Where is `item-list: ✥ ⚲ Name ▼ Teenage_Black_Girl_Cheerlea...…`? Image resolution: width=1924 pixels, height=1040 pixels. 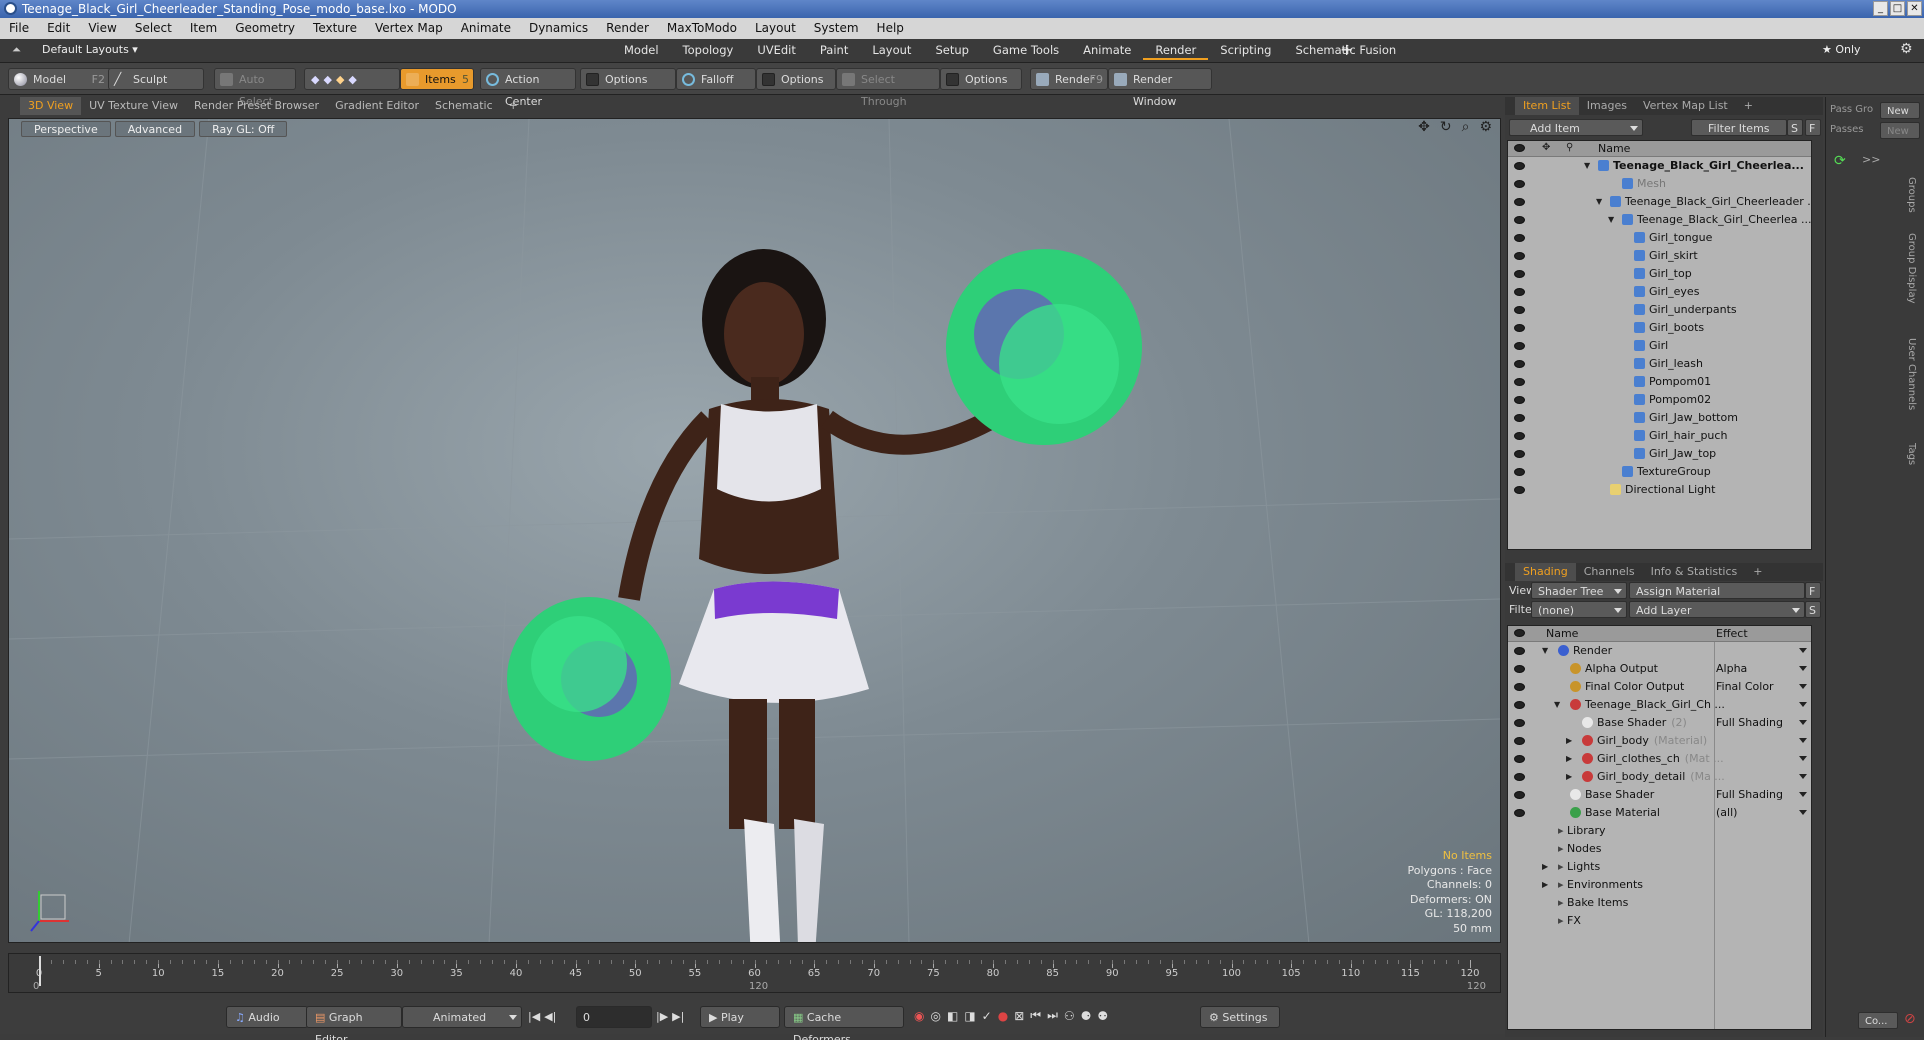 item-list: ✥ ⚲ Name ▼ Teenage_Black_Girl_Cheerlea...… is located at coordinates (1659, 345).